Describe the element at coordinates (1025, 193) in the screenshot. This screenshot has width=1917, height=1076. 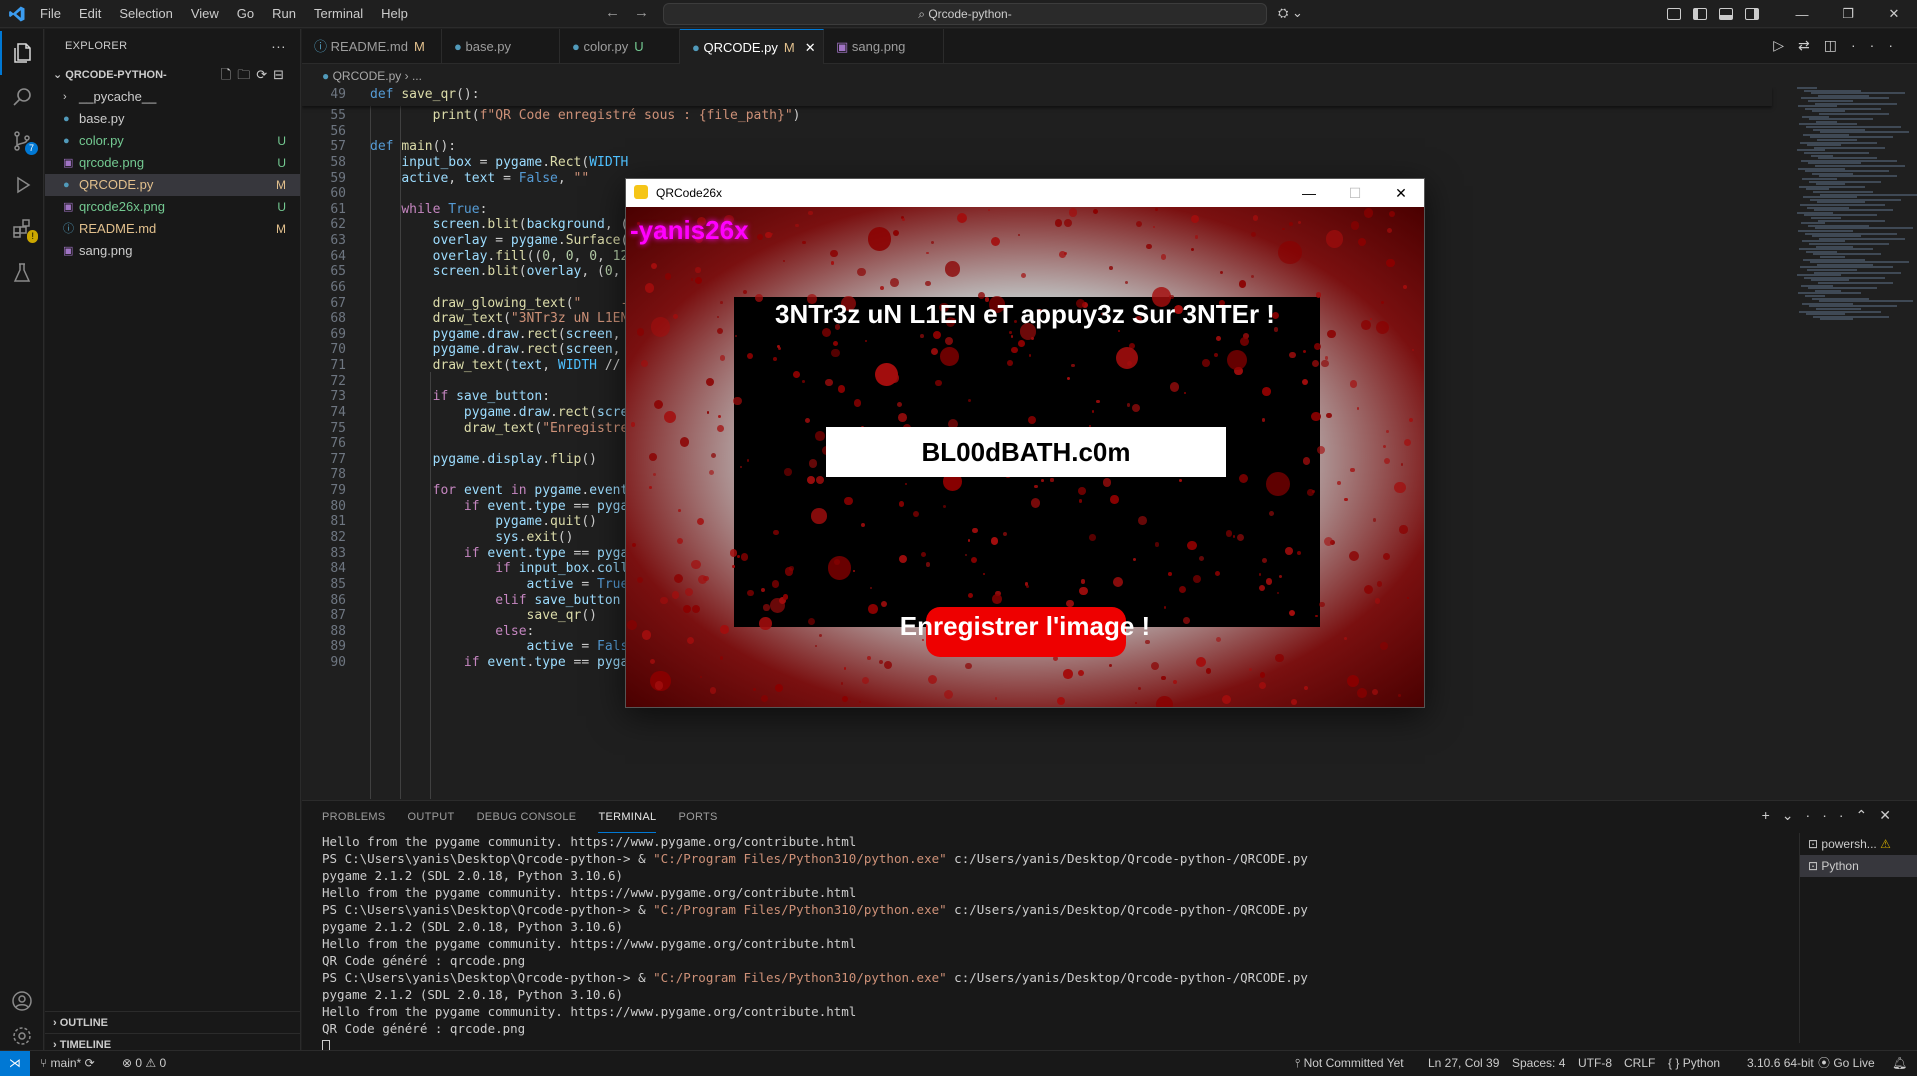
I see `pygame-title-bar: QRCode26x — ☐ ✕` at that location.